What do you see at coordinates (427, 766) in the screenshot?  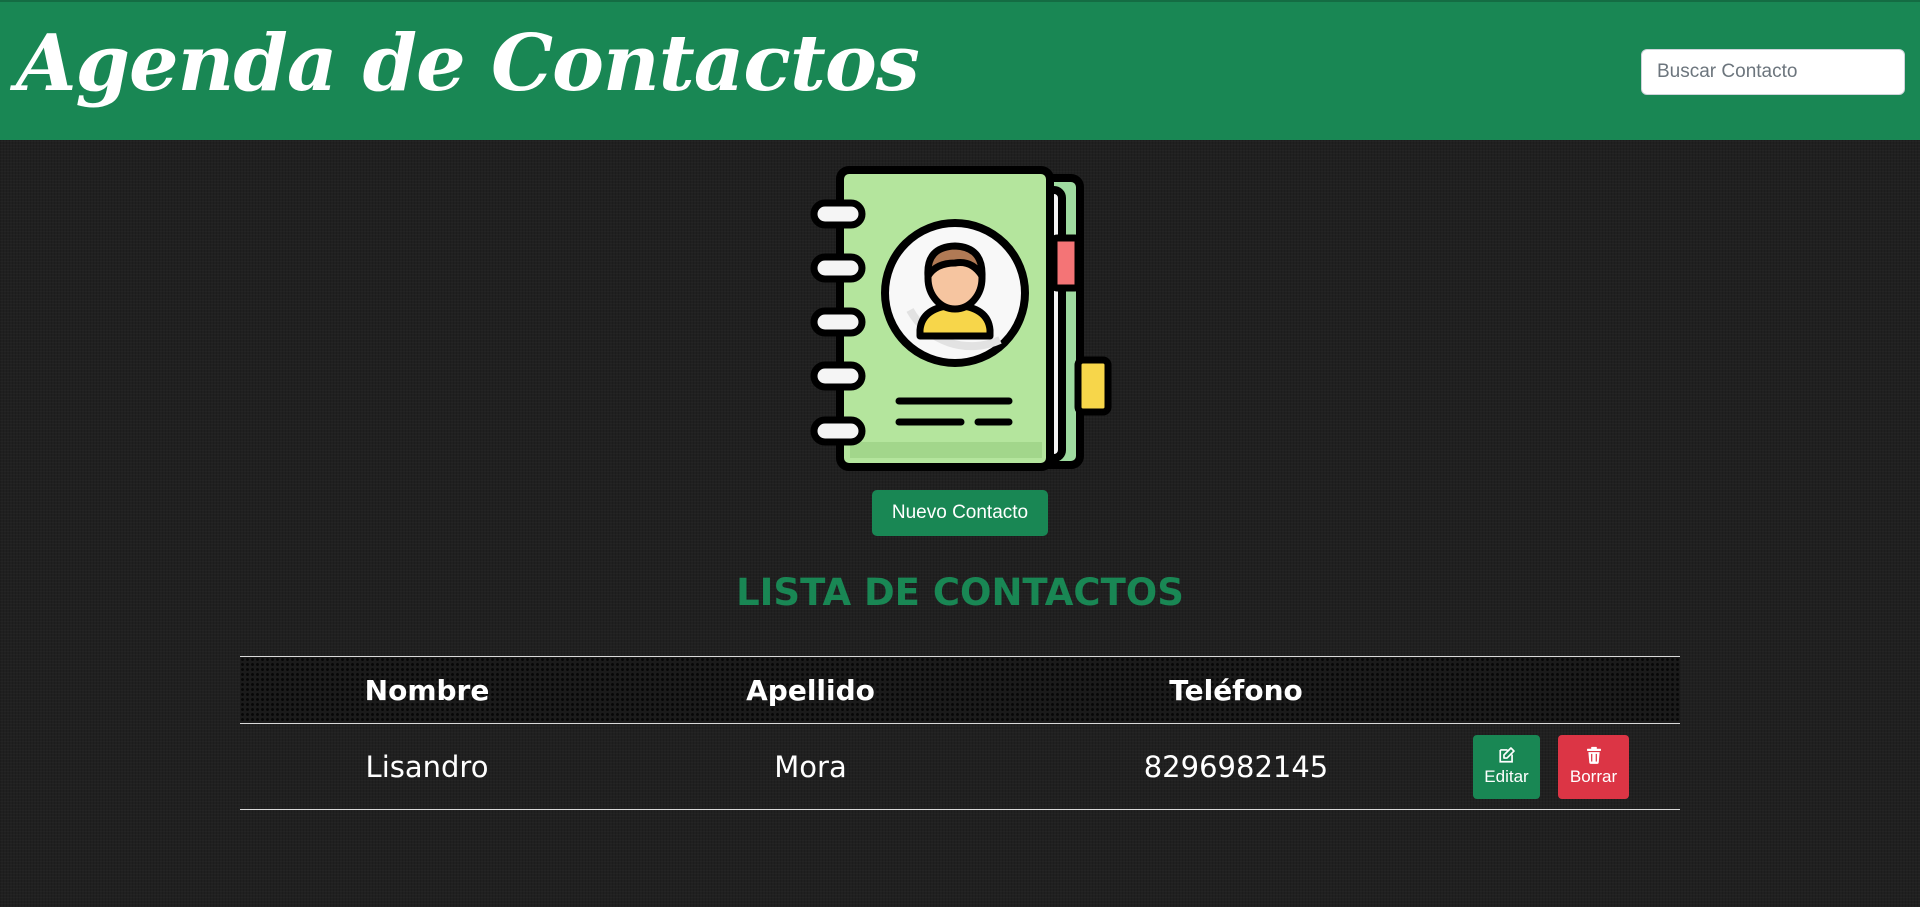 I see `cell-nombre: Lisandro` at bounding box center [427, 766].